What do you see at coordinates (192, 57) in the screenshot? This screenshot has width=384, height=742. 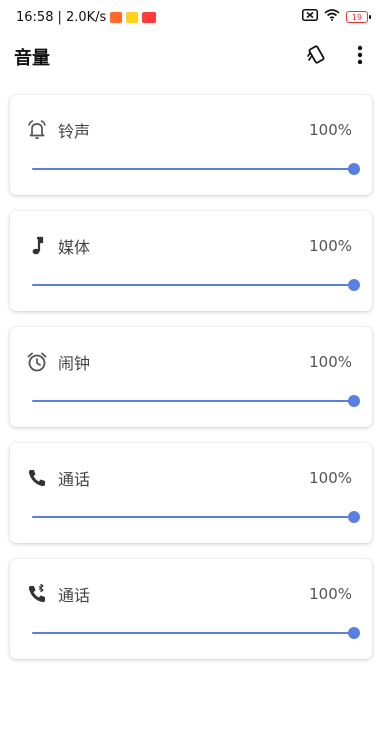 I see `app-bar: 音量` at bounding box center [192, 57].